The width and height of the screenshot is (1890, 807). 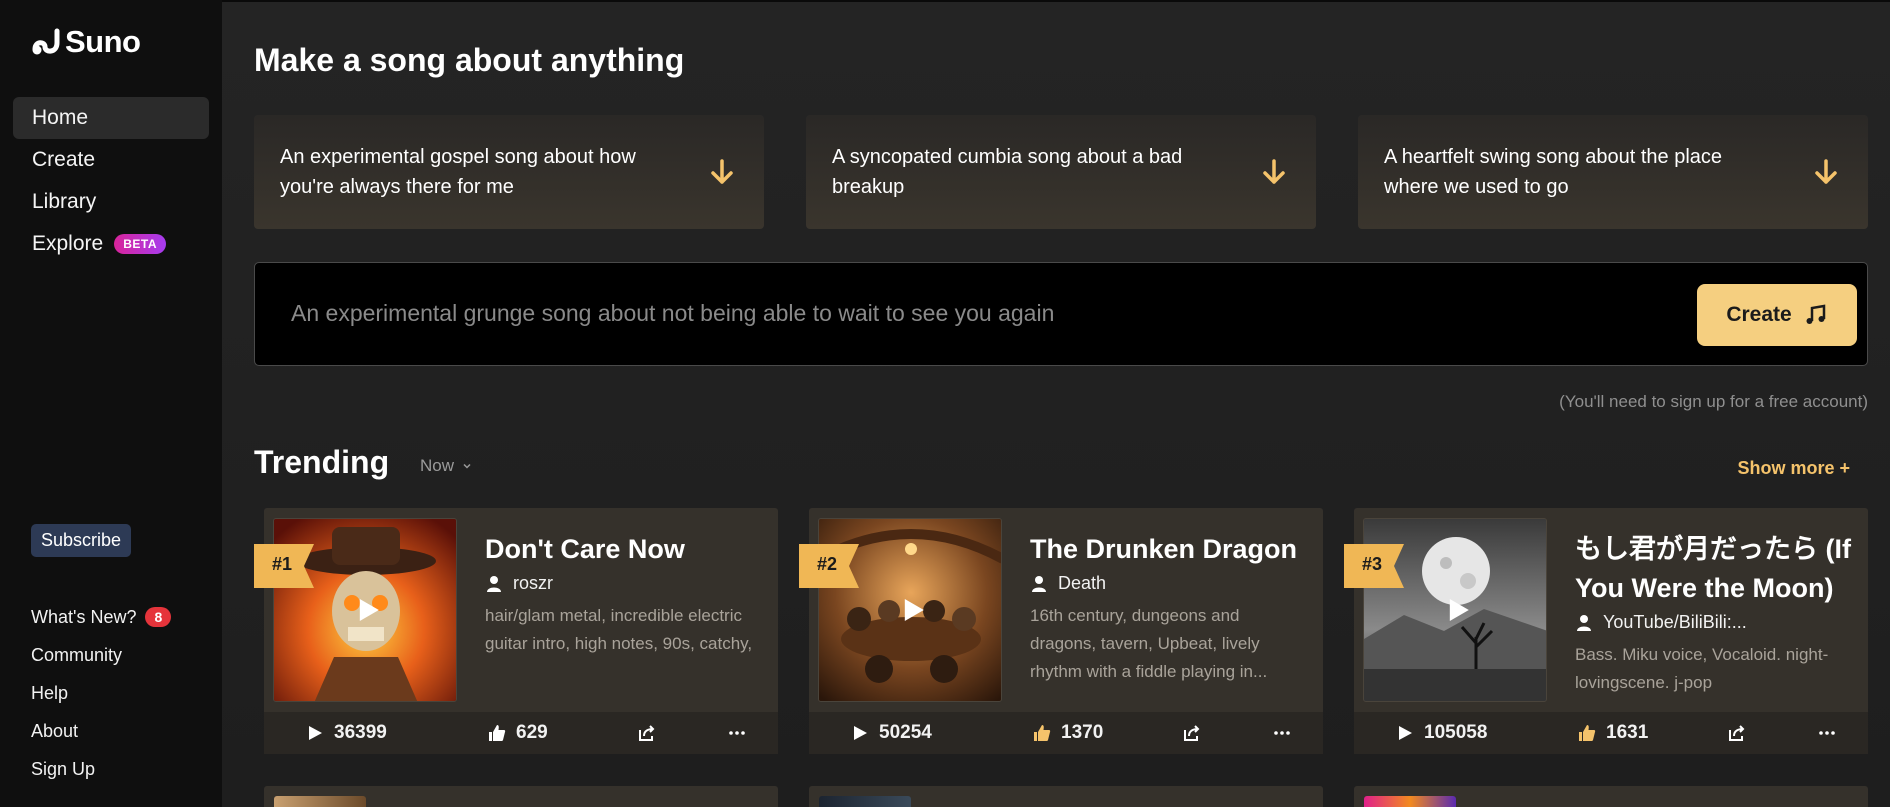 What do you see at coordinates (827, 564) in the screenshot?
I see `rank-label: #2` at bounding box center [827, 564].